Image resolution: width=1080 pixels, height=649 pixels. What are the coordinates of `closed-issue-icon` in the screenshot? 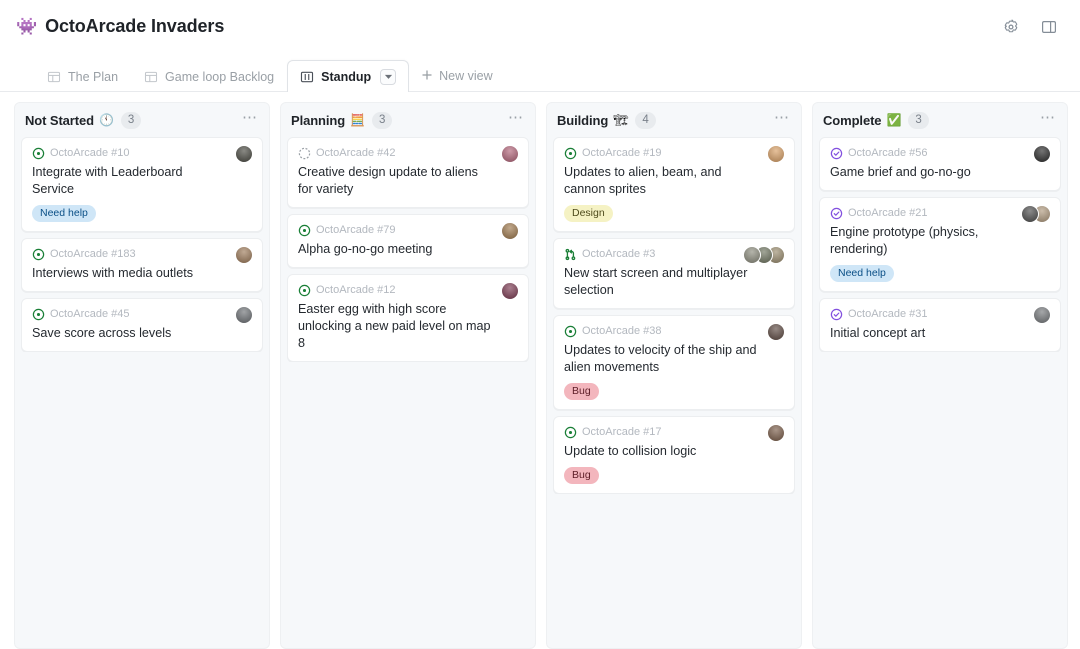 It's located at (836, 213).